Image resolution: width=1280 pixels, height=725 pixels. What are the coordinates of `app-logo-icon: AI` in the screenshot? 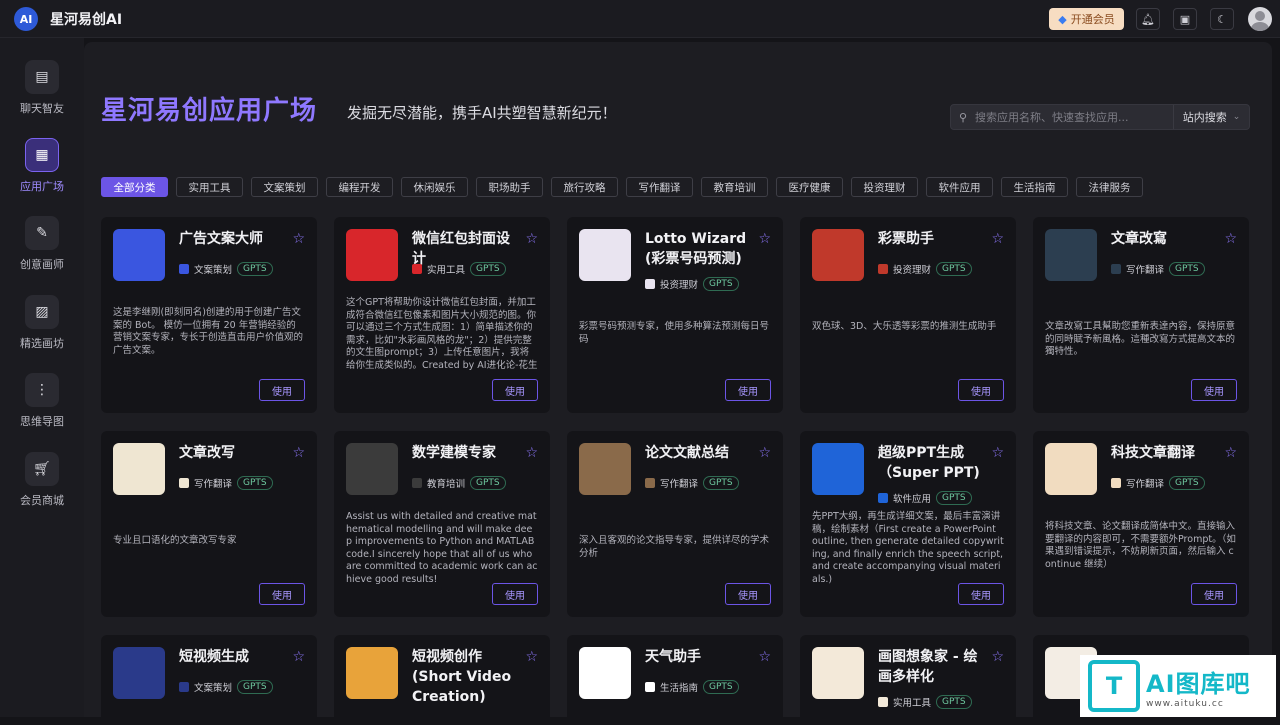 It's located at (26, 19).